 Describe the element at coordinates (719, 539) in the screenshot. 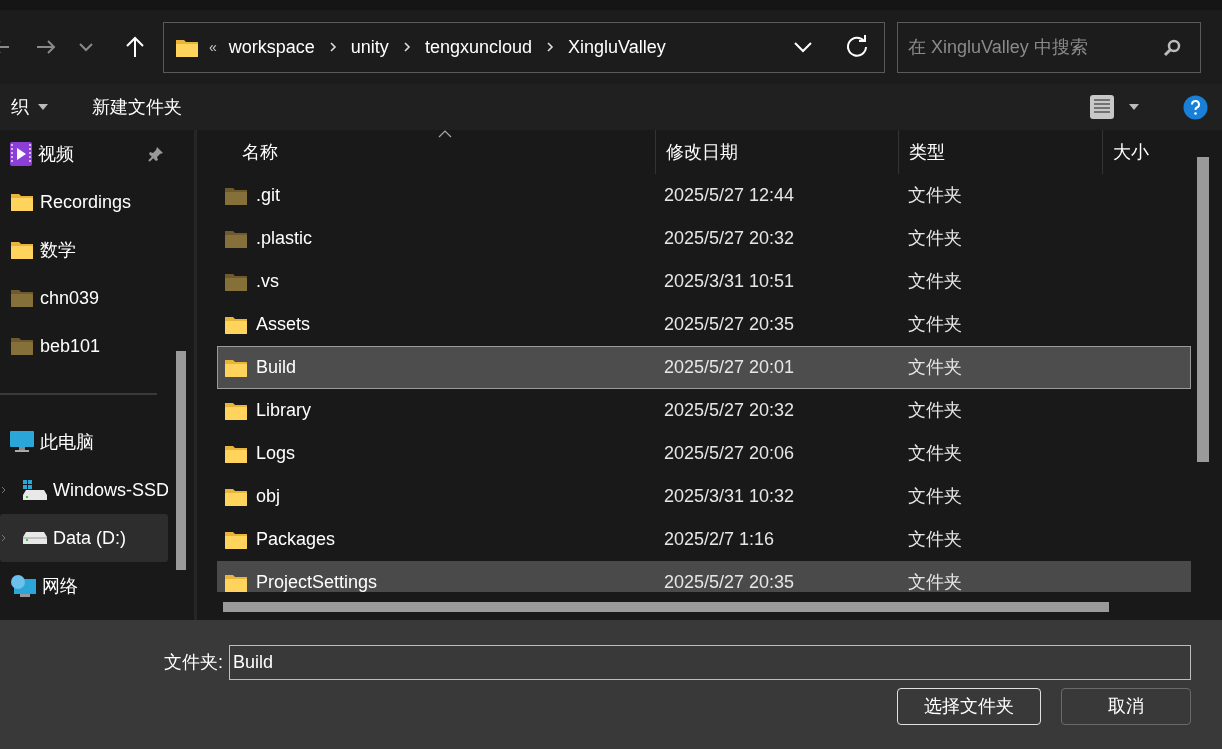

I see `date-text: 2025/2/7 1:16` at that location.